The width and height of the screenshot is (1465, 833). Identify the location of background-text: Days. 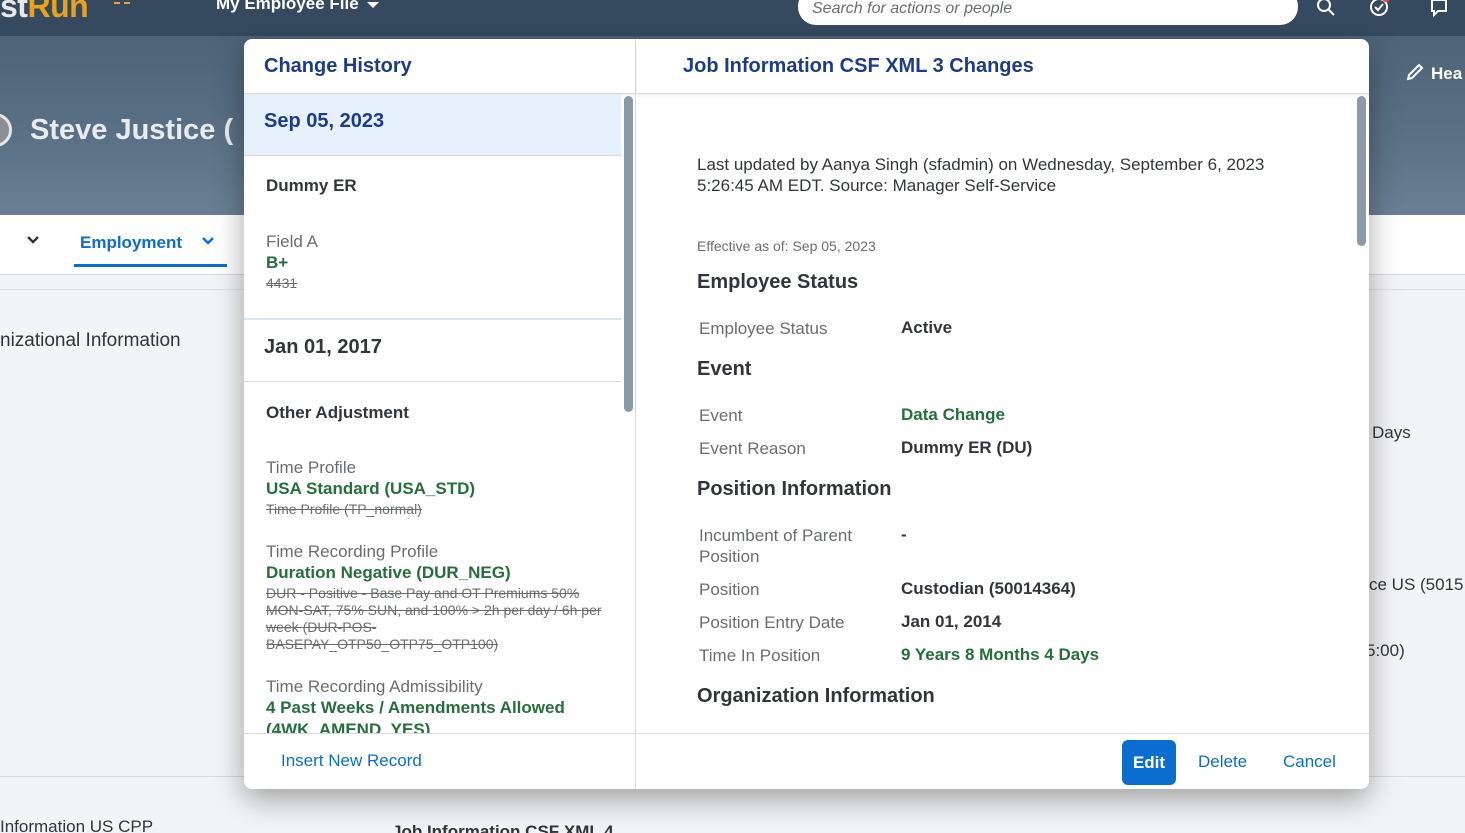
(1391, 432).